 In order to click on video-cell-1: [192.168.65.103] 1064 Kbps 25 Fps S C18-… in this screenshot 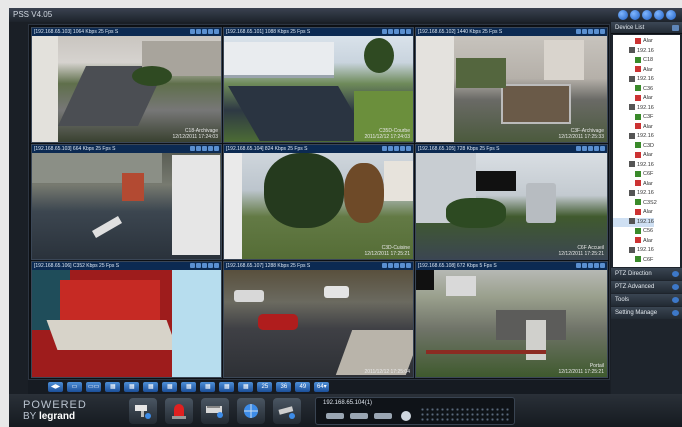, I will do `click(126, 85)`.